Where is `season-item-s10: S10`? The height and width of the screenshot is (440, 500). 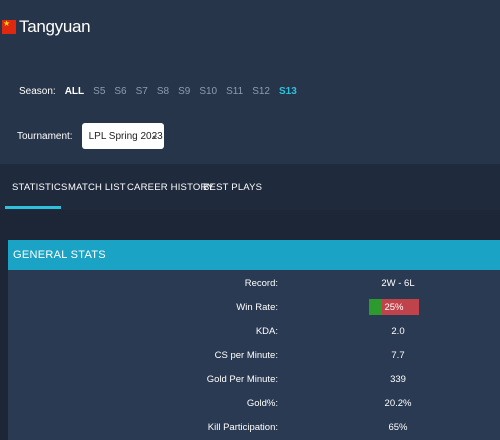
season-item-s10: S10 is located at coordinates (208, 91).